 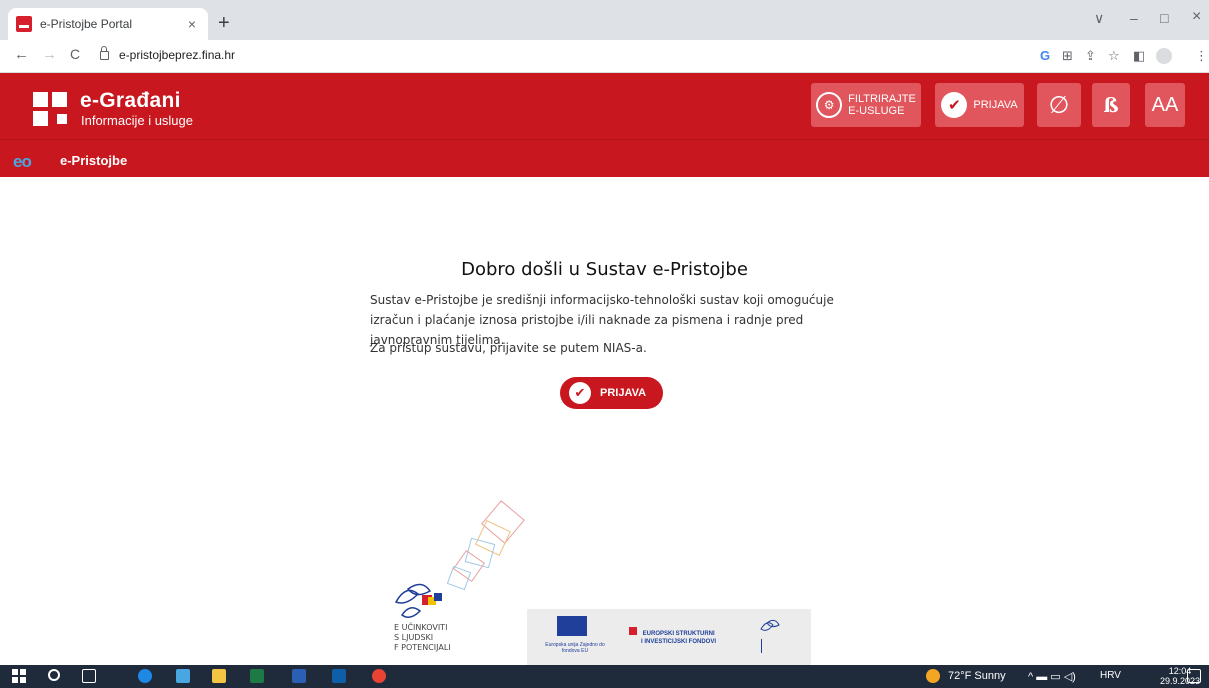 I want to click on header-login-label: PRIJAVA, so click(x=995, y=105).